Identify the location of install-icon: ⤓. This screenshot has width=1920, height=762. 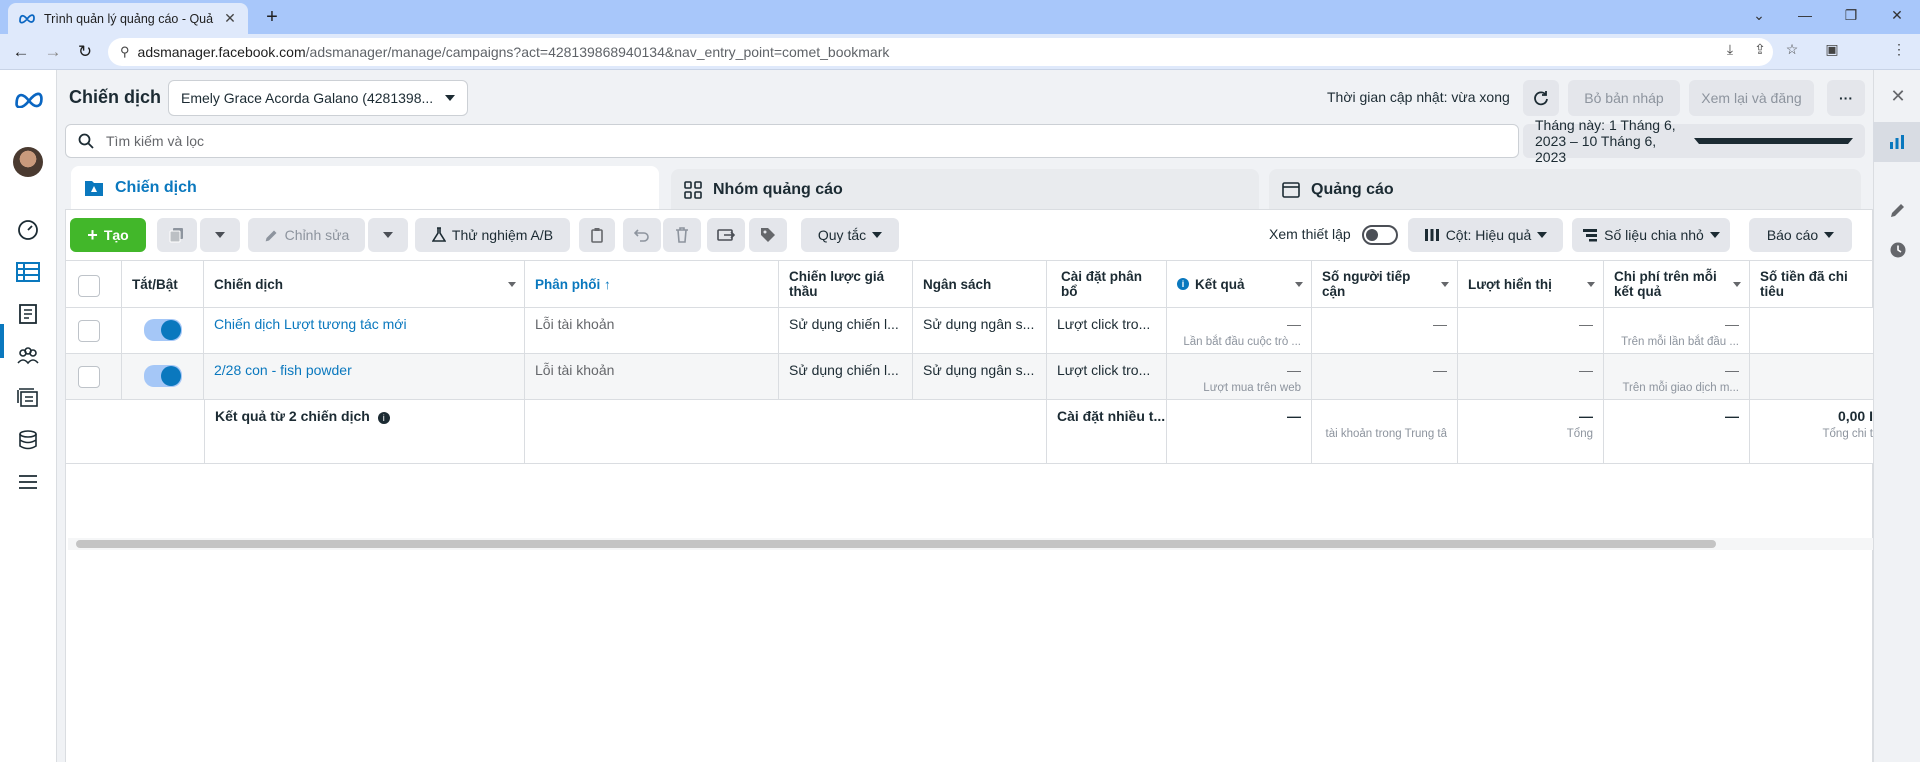
(1730, 49).